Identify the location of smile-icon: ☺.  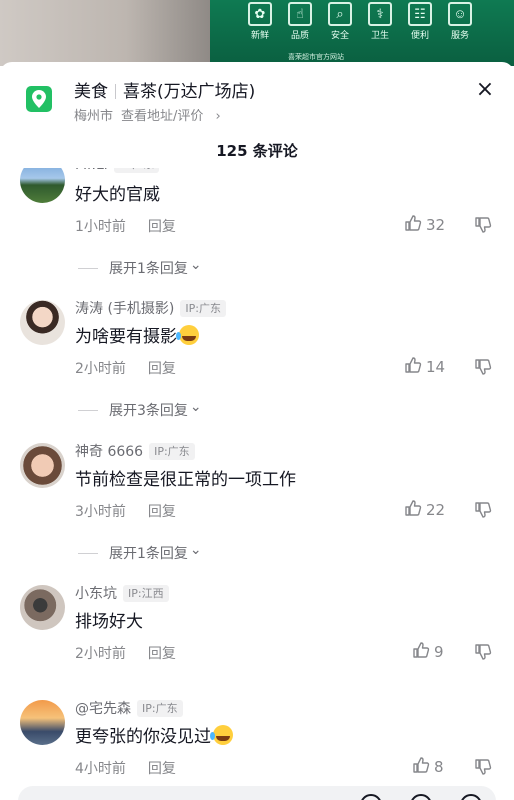
(460, 14).